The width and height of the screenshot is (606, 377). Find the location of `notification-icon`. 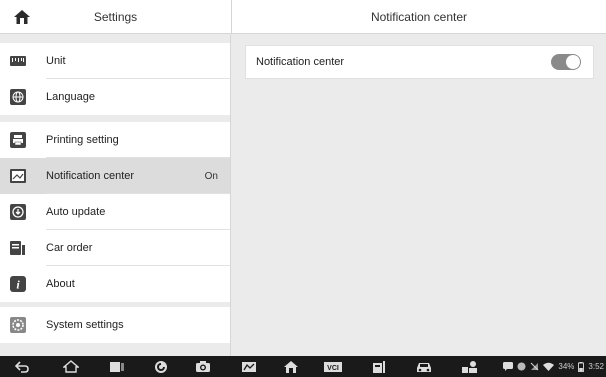

notification-icon is located at coordinates (18, 176).